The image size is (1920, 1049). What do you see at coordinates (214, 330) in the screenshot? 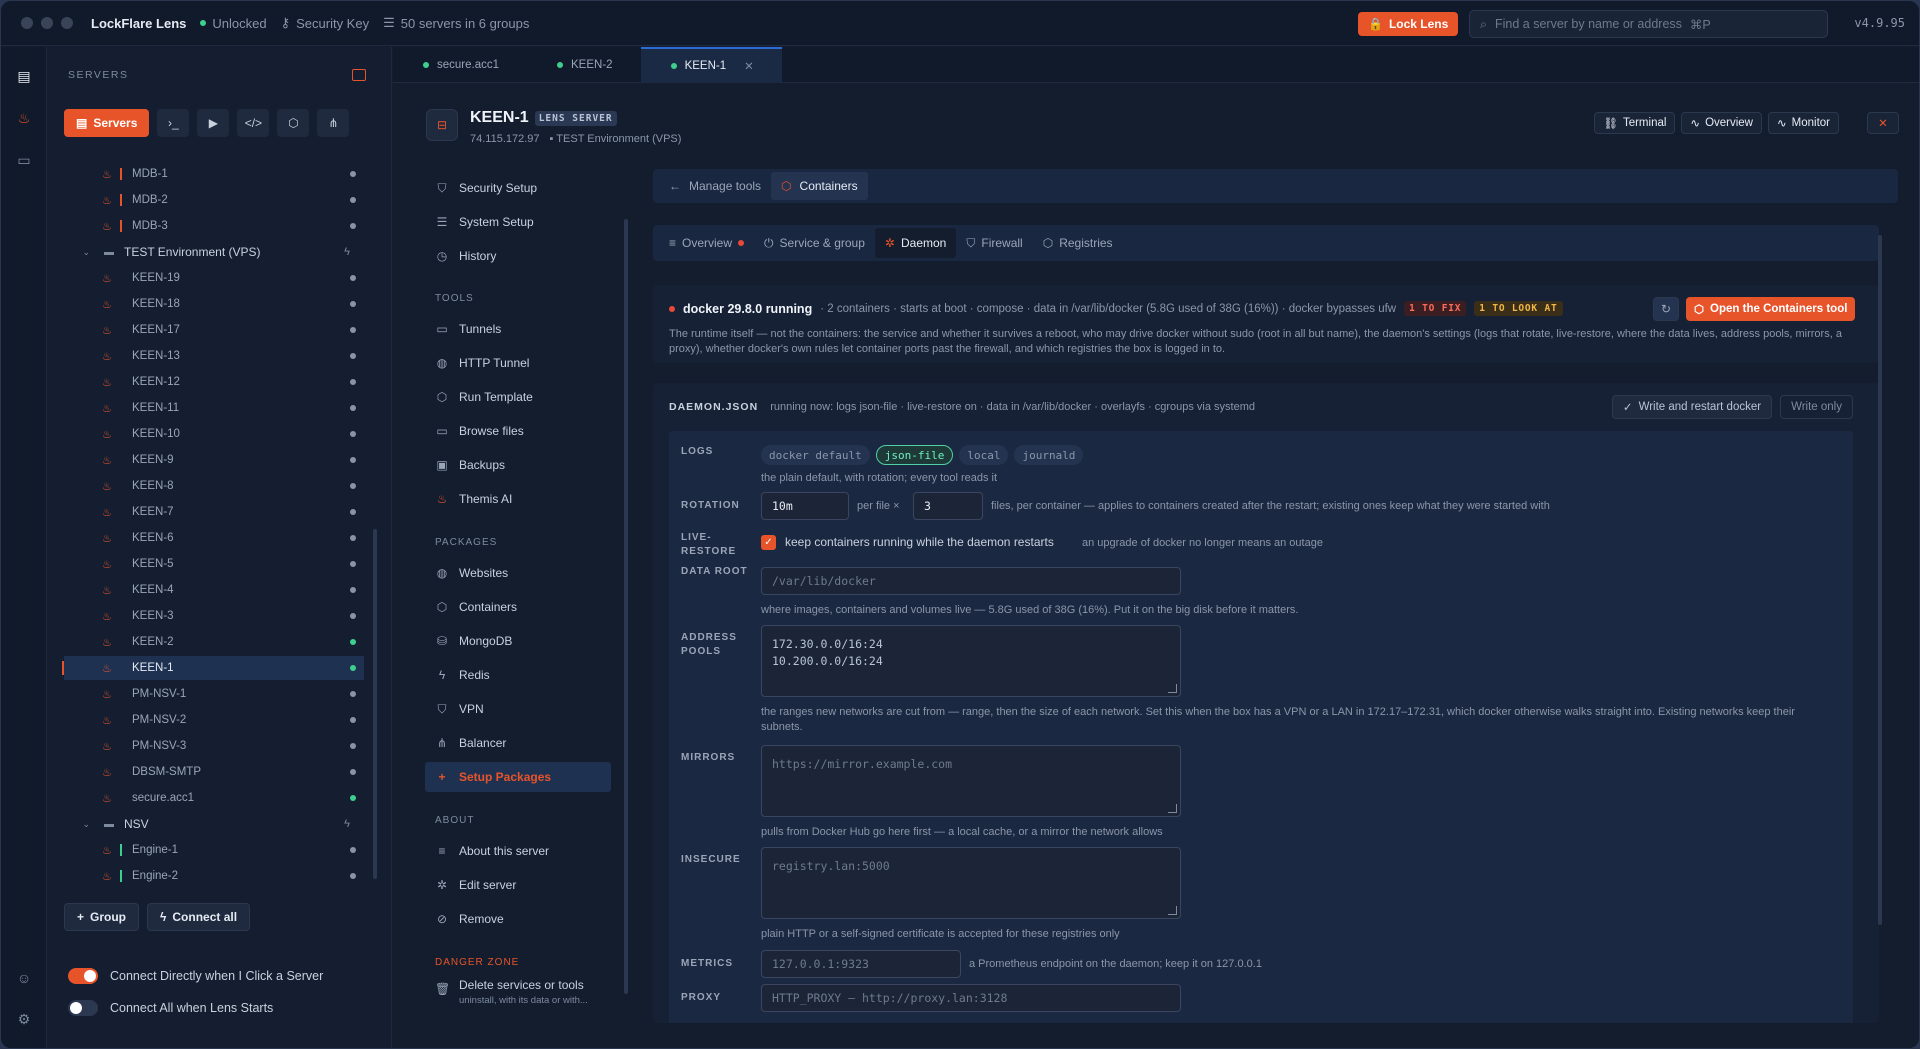
I see `tree-server: ♨ KEEN-17` at bounding box center [214, 330].